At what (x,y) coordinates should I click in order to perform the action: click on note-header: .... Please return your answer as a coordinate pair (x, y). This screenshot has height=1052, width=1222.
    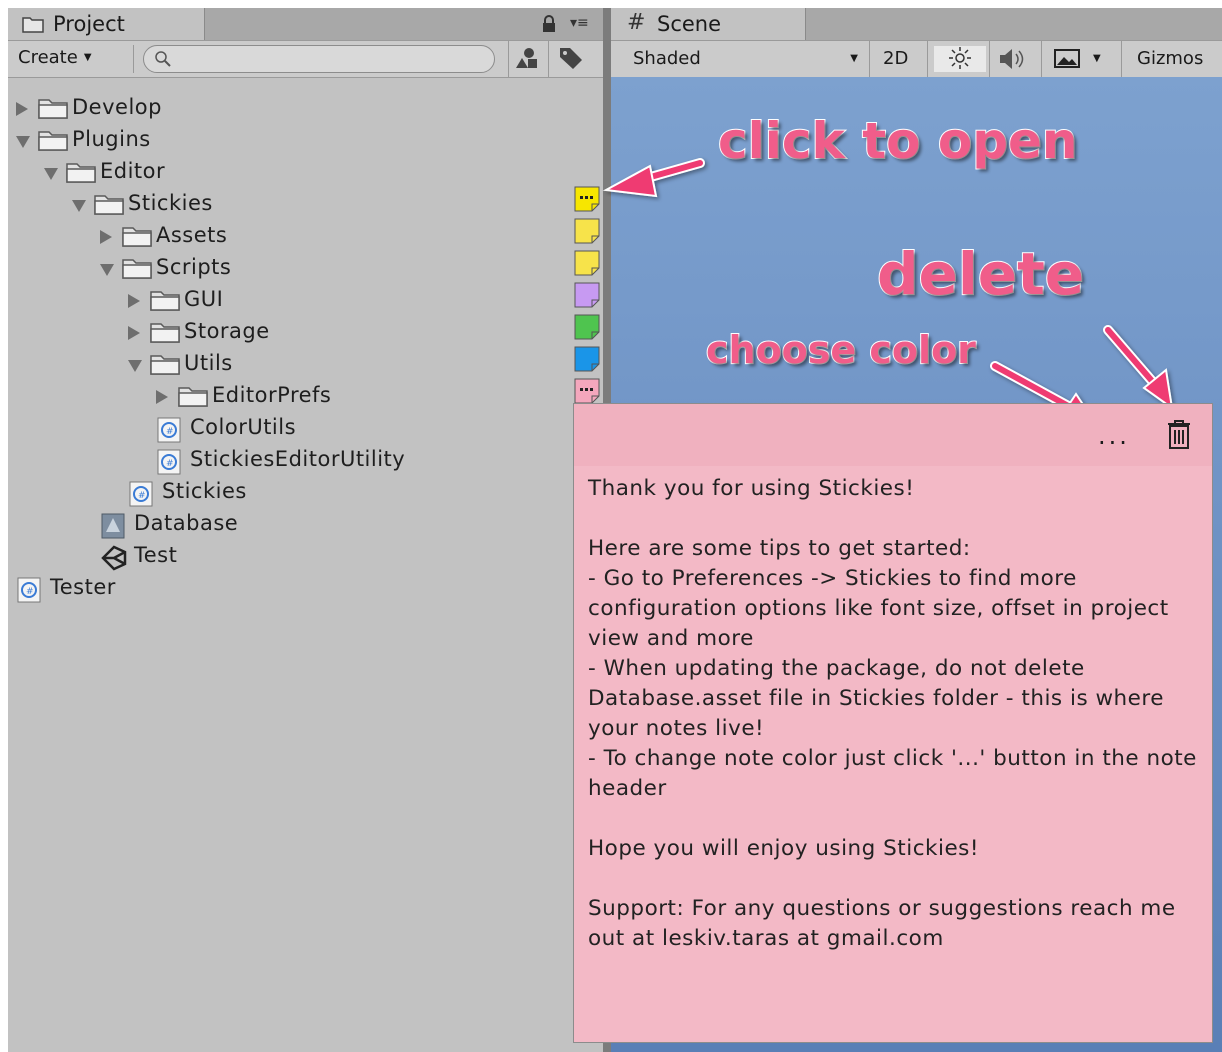
    Looking at the image, I should click on (893, 435).